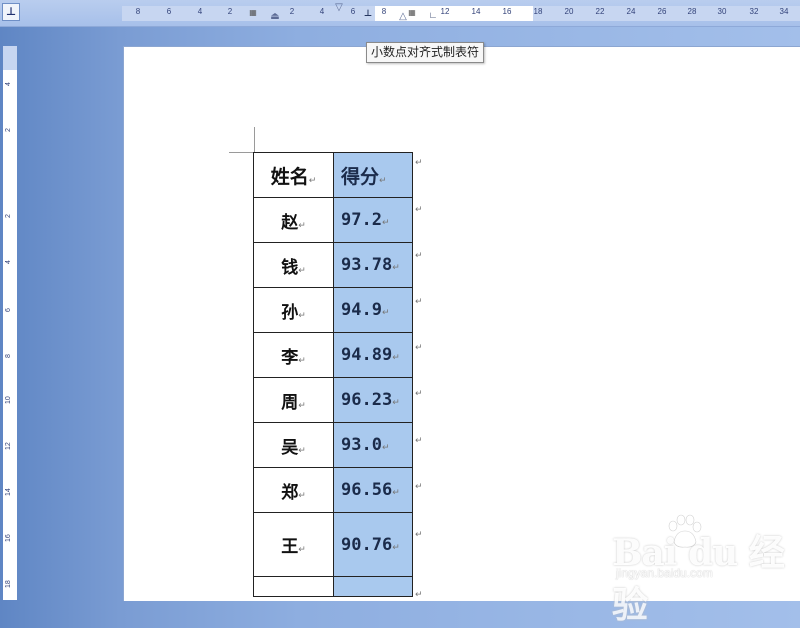 The width and height of the screenshot is (800, 628). I want to click on score-text: 97.2, so click(361, 220).